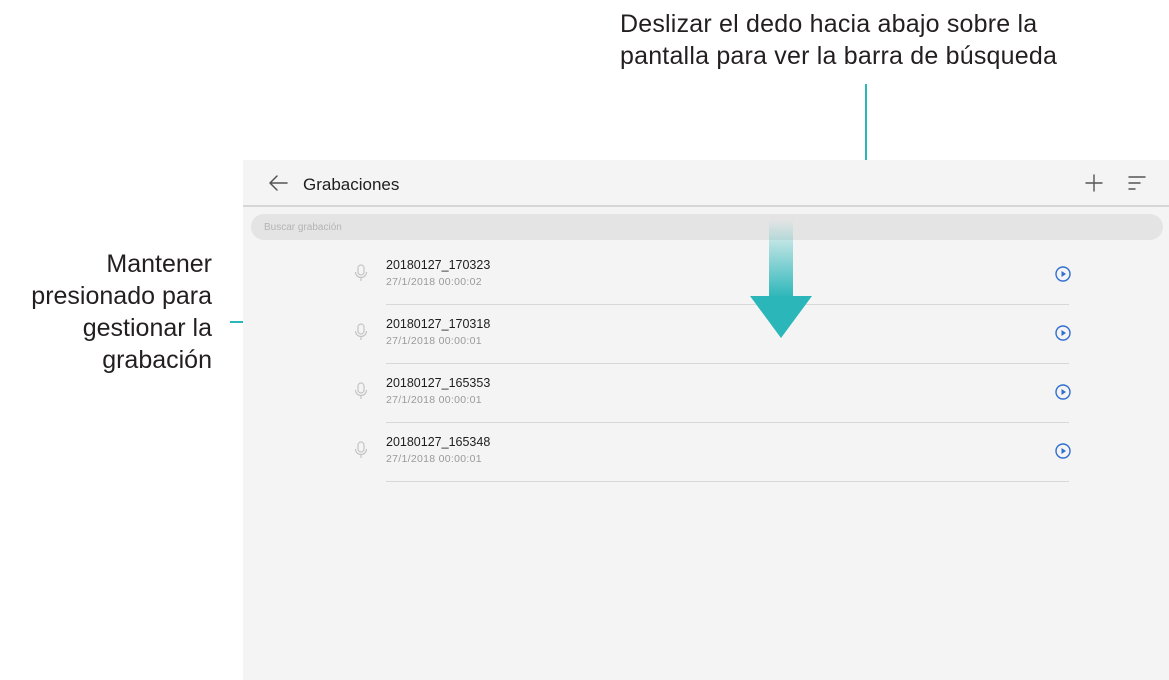 The image size is (1169, 680). I want to click on swipe-down-arrow-icon, so click(781, 279).